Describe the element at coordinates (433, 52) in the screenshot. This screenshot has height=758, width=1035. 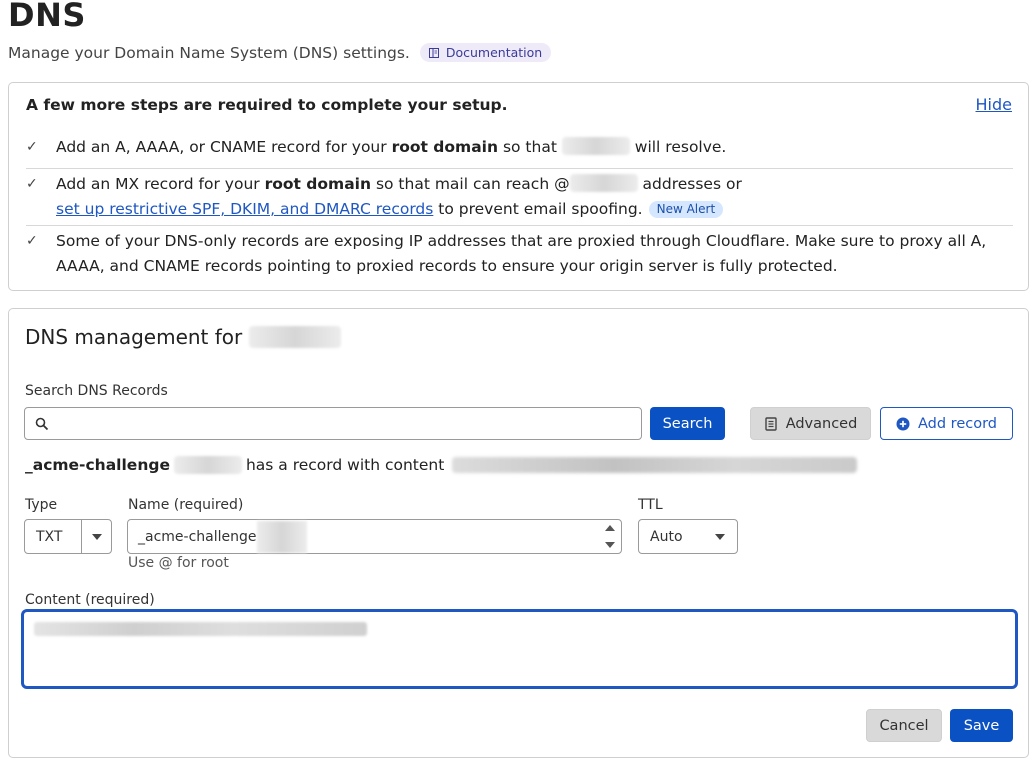
I see `book-icon` at that location.